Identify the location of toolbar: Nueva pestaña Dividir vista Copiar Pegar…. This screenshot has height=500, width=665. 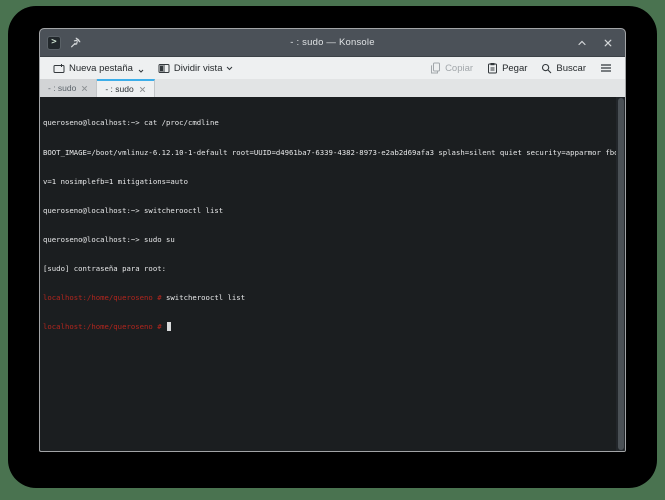
(332, 68).